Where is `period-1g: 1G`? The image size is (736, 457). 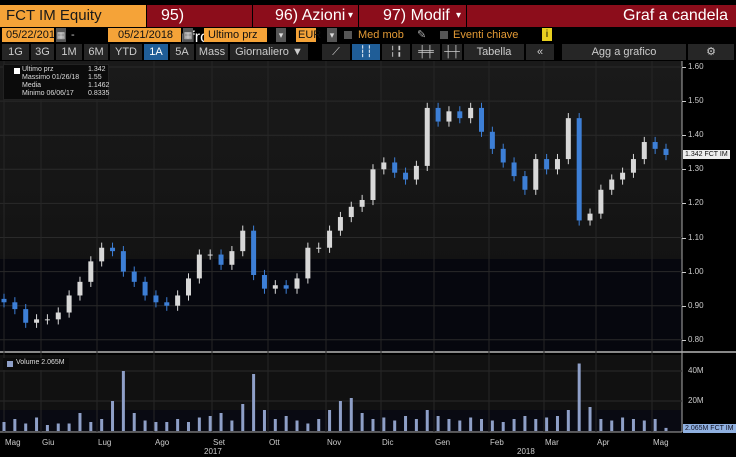
period-1g: 1G is located at coordinates (15, 52).